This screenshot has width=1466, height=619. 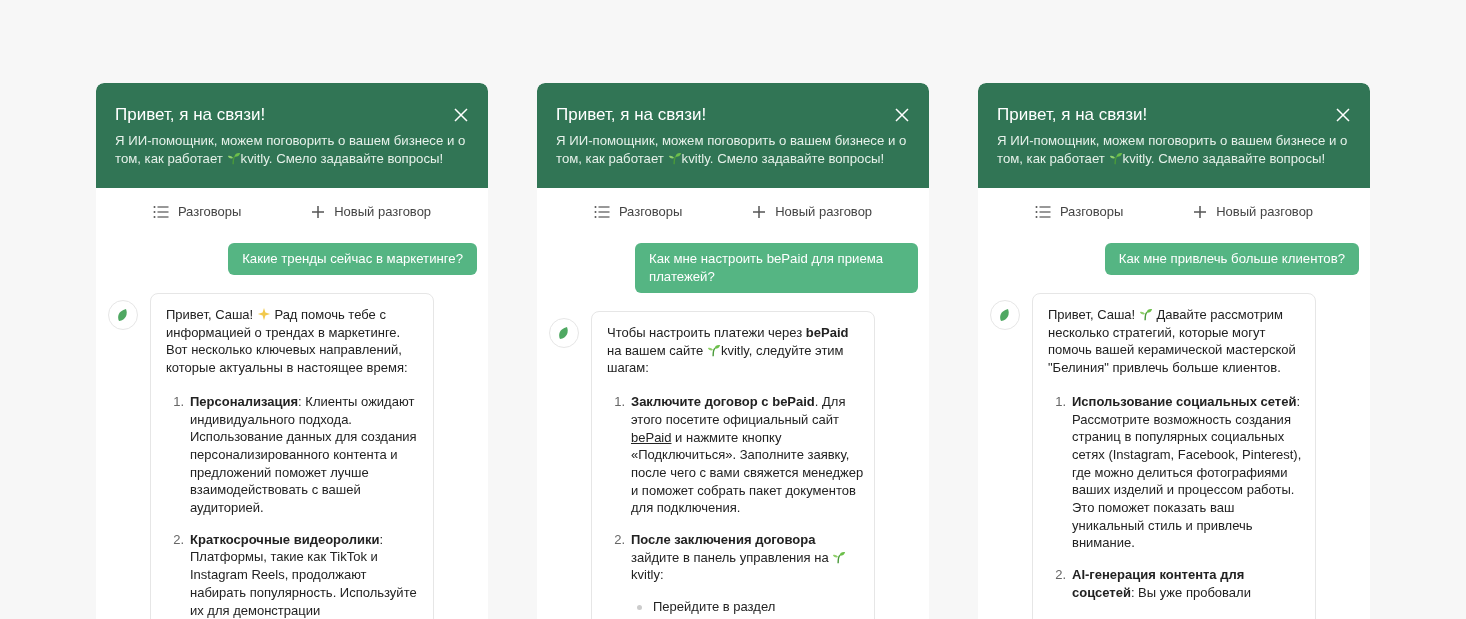 I want to click on message-text: kvitly:, so click(x=647, y=575).